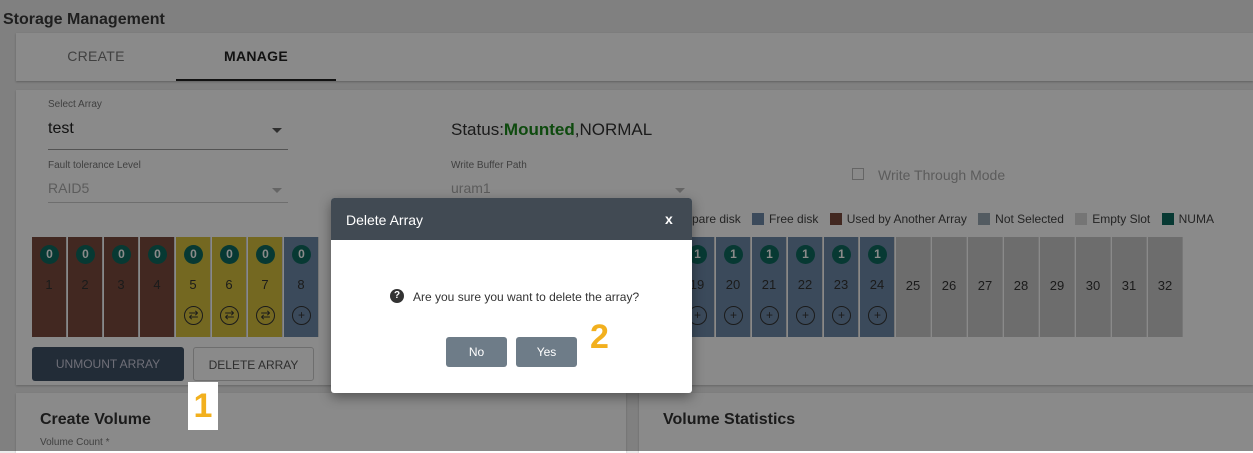  What do you see at coordinates (385, 220) in the screenshot?
I see `dialog-title: Delete Array` at bounding box center [385, 220].